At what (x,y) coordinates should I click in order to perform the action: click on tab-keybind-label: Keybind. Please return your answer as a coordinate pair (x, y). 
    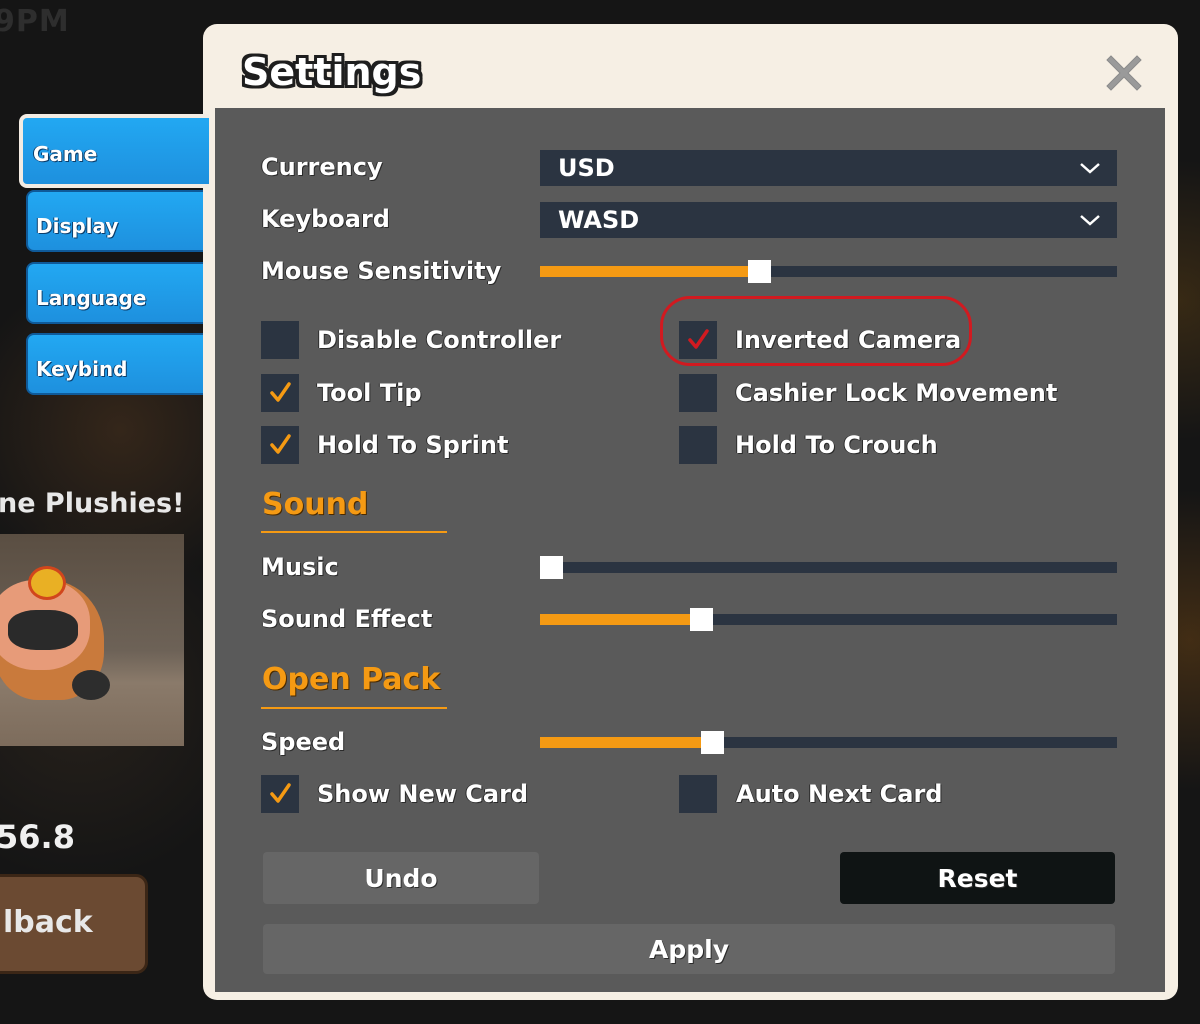
    Looking at the image, I should click on (82, 369).